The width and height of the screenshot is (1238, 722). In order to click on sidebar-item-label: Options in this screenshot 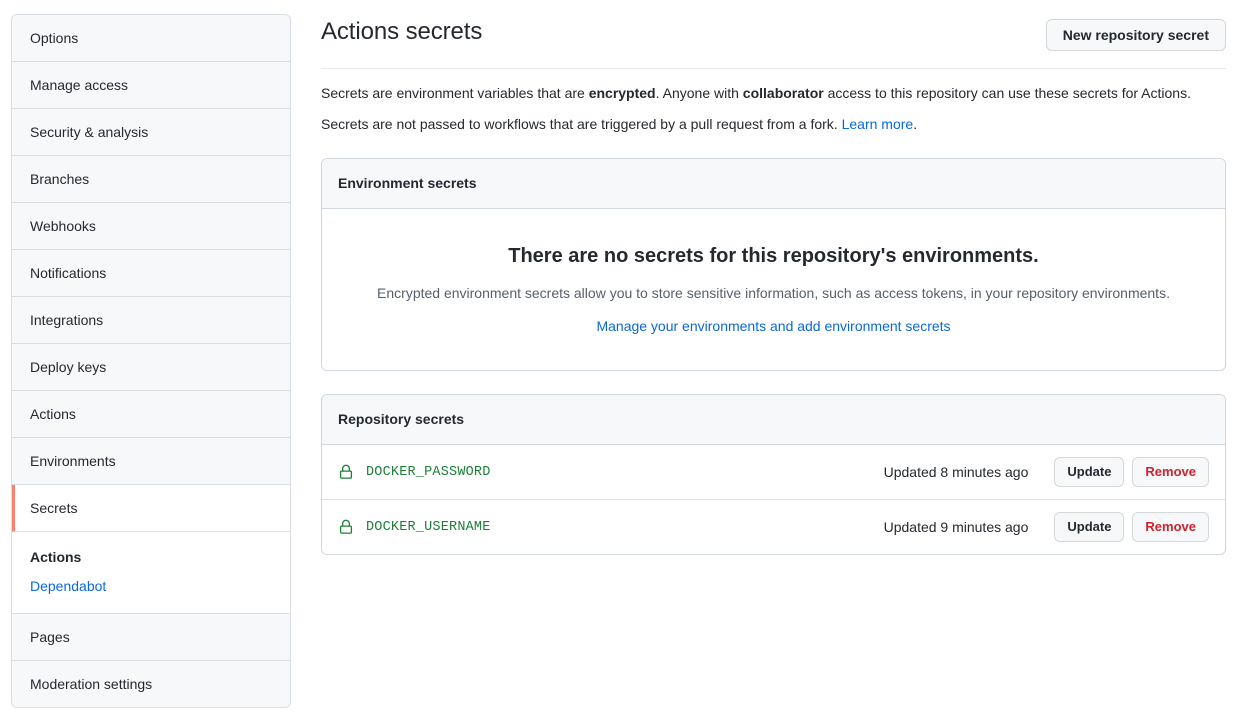, I will do `click(54, 38)`.